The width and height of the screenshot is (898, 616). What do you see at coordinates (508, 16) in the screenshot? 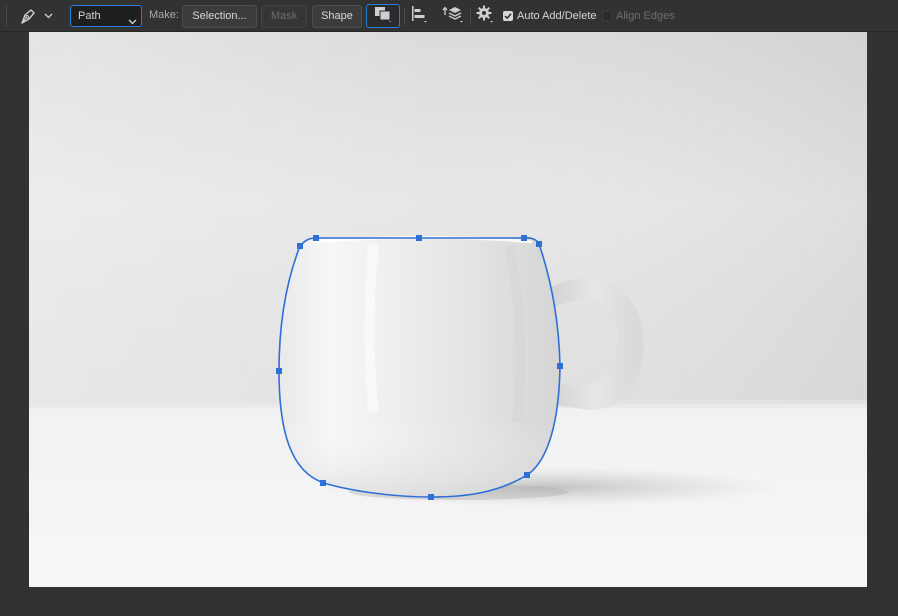
I see `checkbox-checked-icon` at bounding box center [508, 16].